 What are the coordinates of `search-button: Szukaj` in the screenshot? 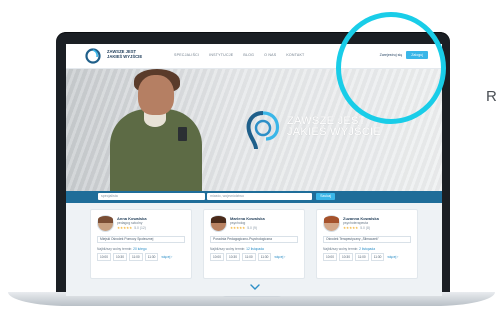 It's located at (325, 196).